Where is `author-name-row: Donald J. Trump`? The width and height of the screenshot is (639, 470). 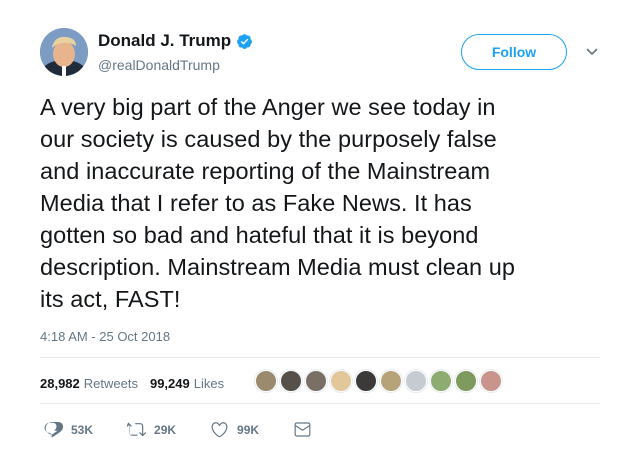 author-name-row: Donald J. Trump is located at coordinates (175, 41).